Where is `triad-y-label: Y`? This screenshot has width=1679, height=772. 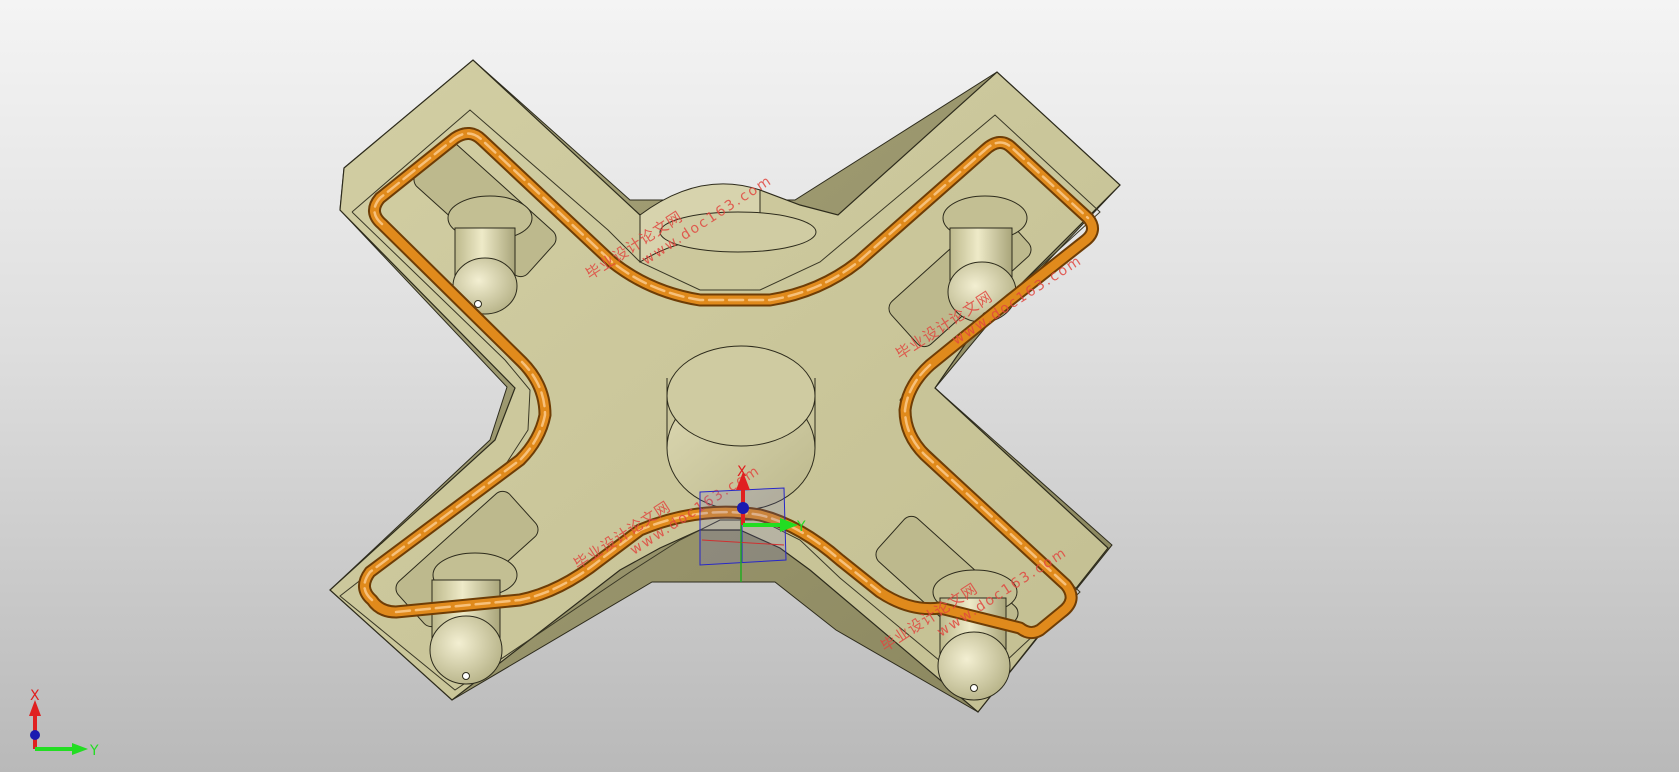
triad-y-label: Y is located at coordinates (94, 751).